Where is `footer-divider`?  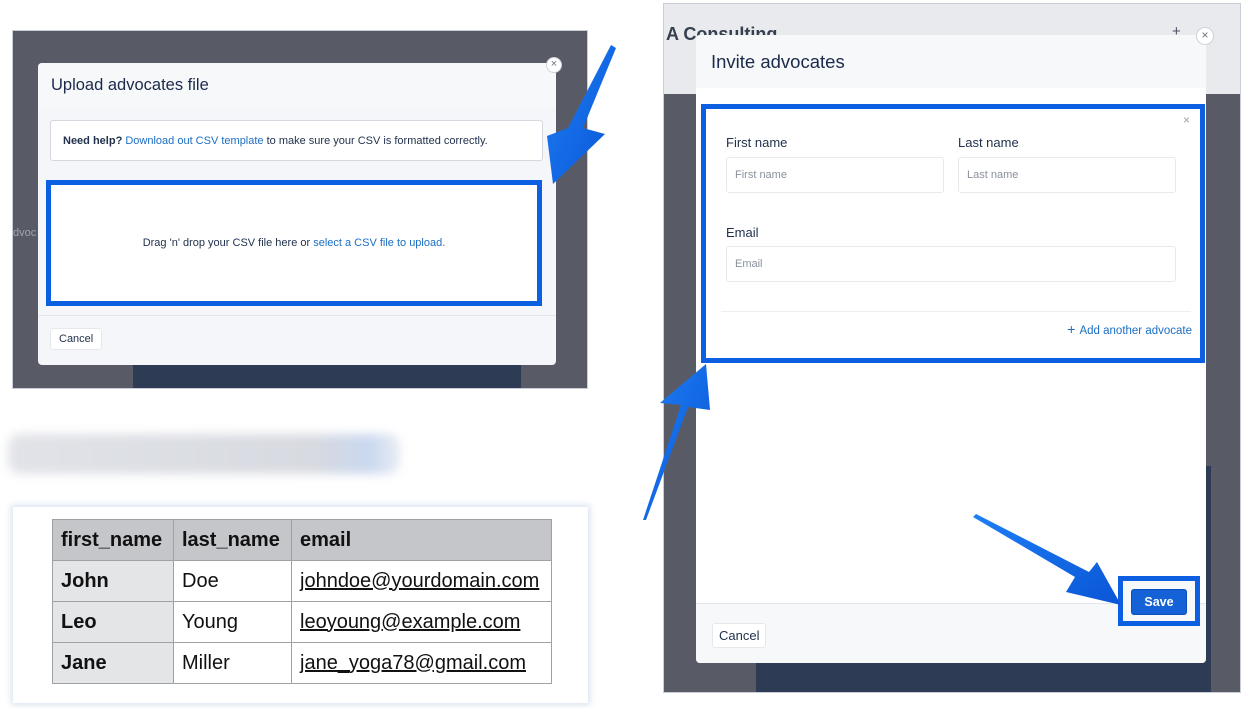 footer-divider is located at coordinates (297, 315).